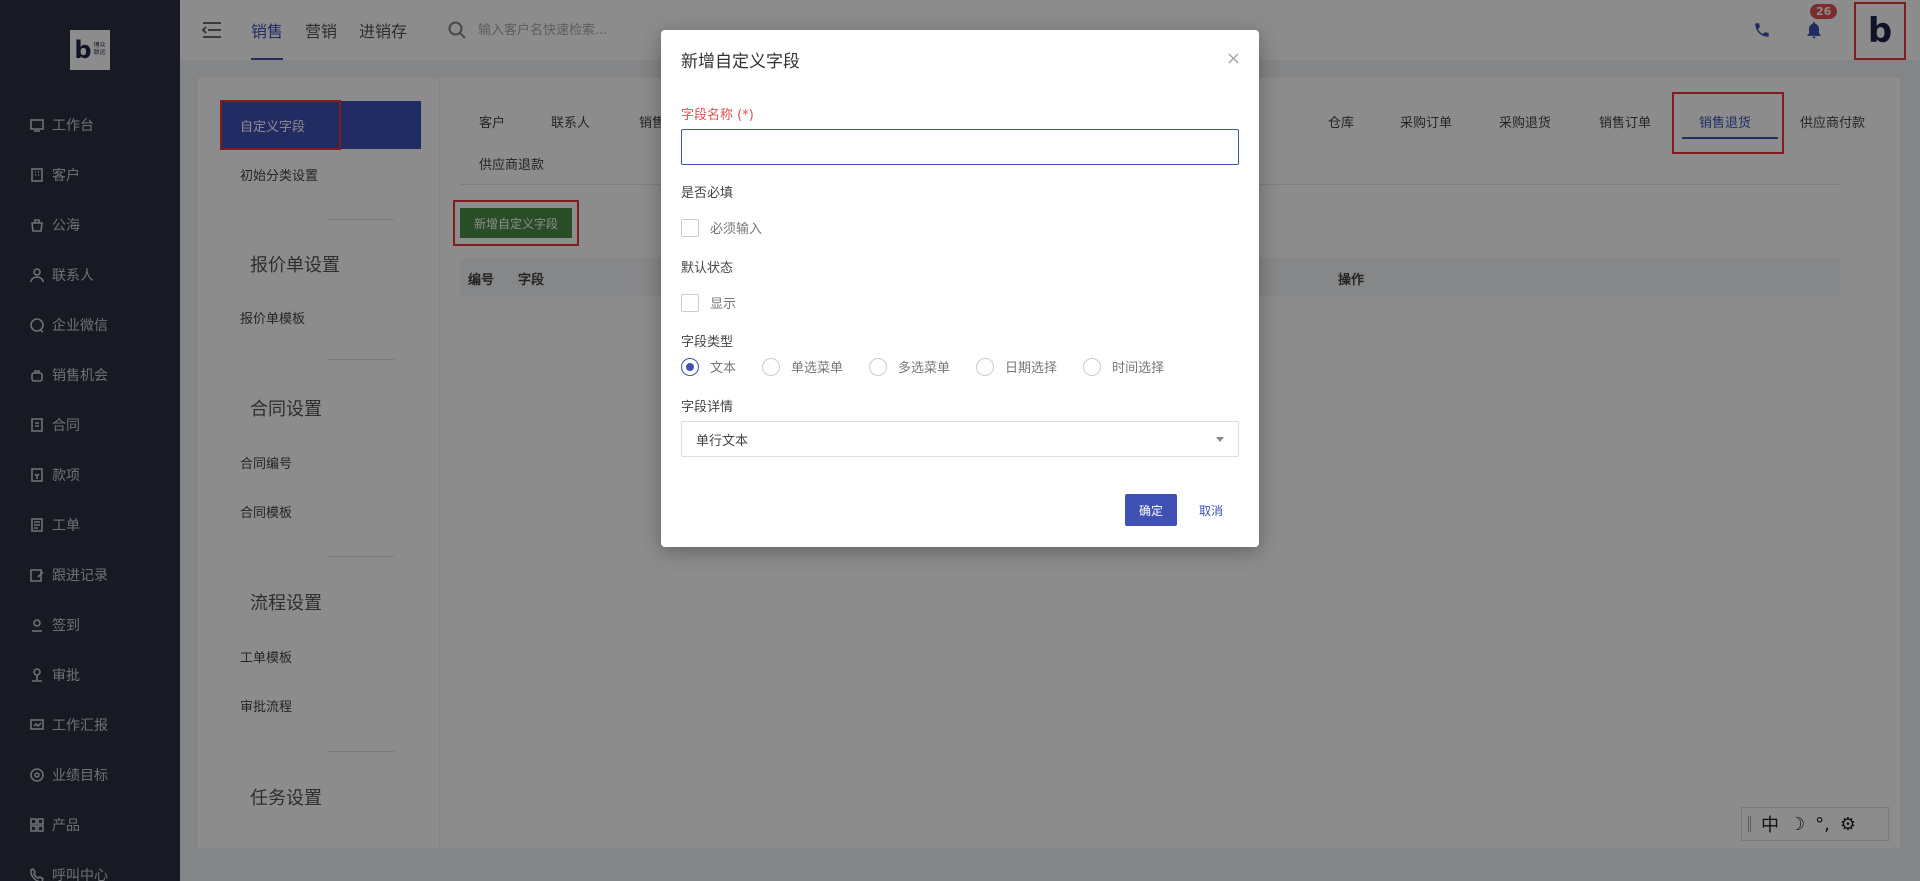 The height and width of the screenshot is (881, 1920). What do you see at coordinates (1220, 439) in the screenshot?
I see `chevron-down-icon` at bounding box center [1220, 439].